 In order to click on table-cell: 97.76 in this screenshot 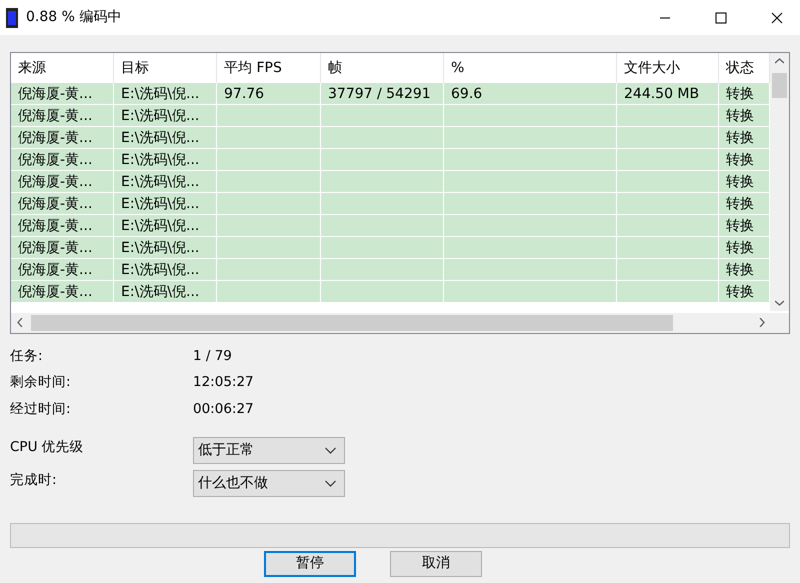, I will do `click(269, 93)`.